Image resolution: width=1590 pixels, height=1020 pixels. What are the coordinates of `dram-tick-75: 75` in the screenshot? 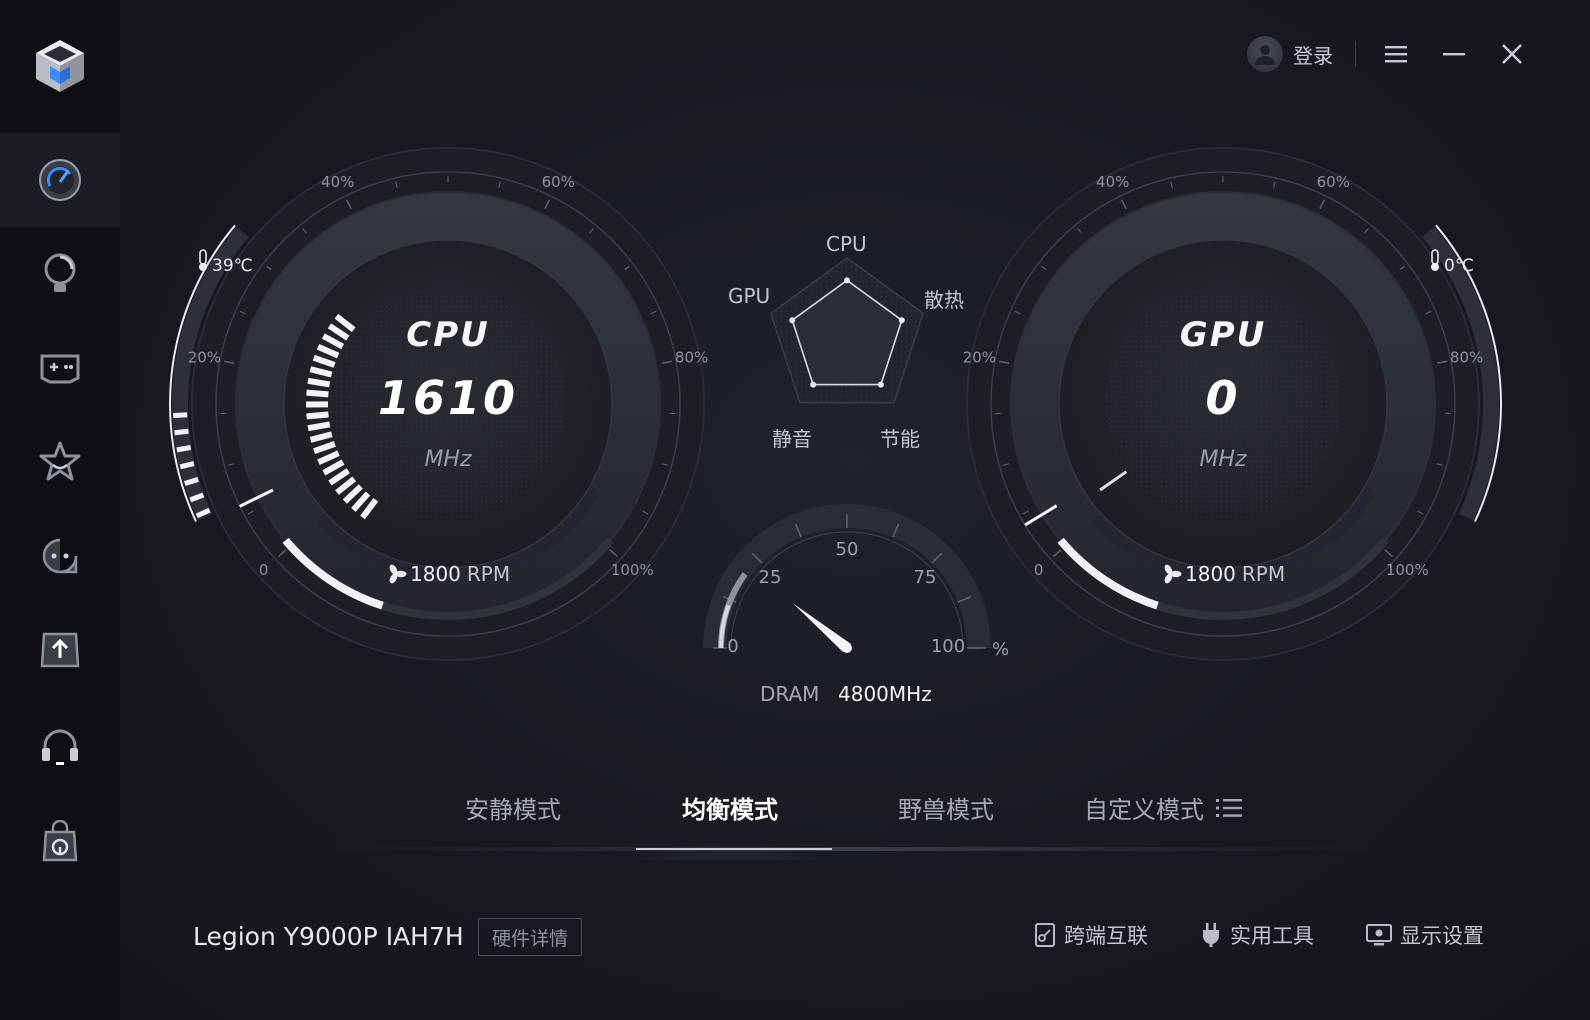 It's located at (925, 577).